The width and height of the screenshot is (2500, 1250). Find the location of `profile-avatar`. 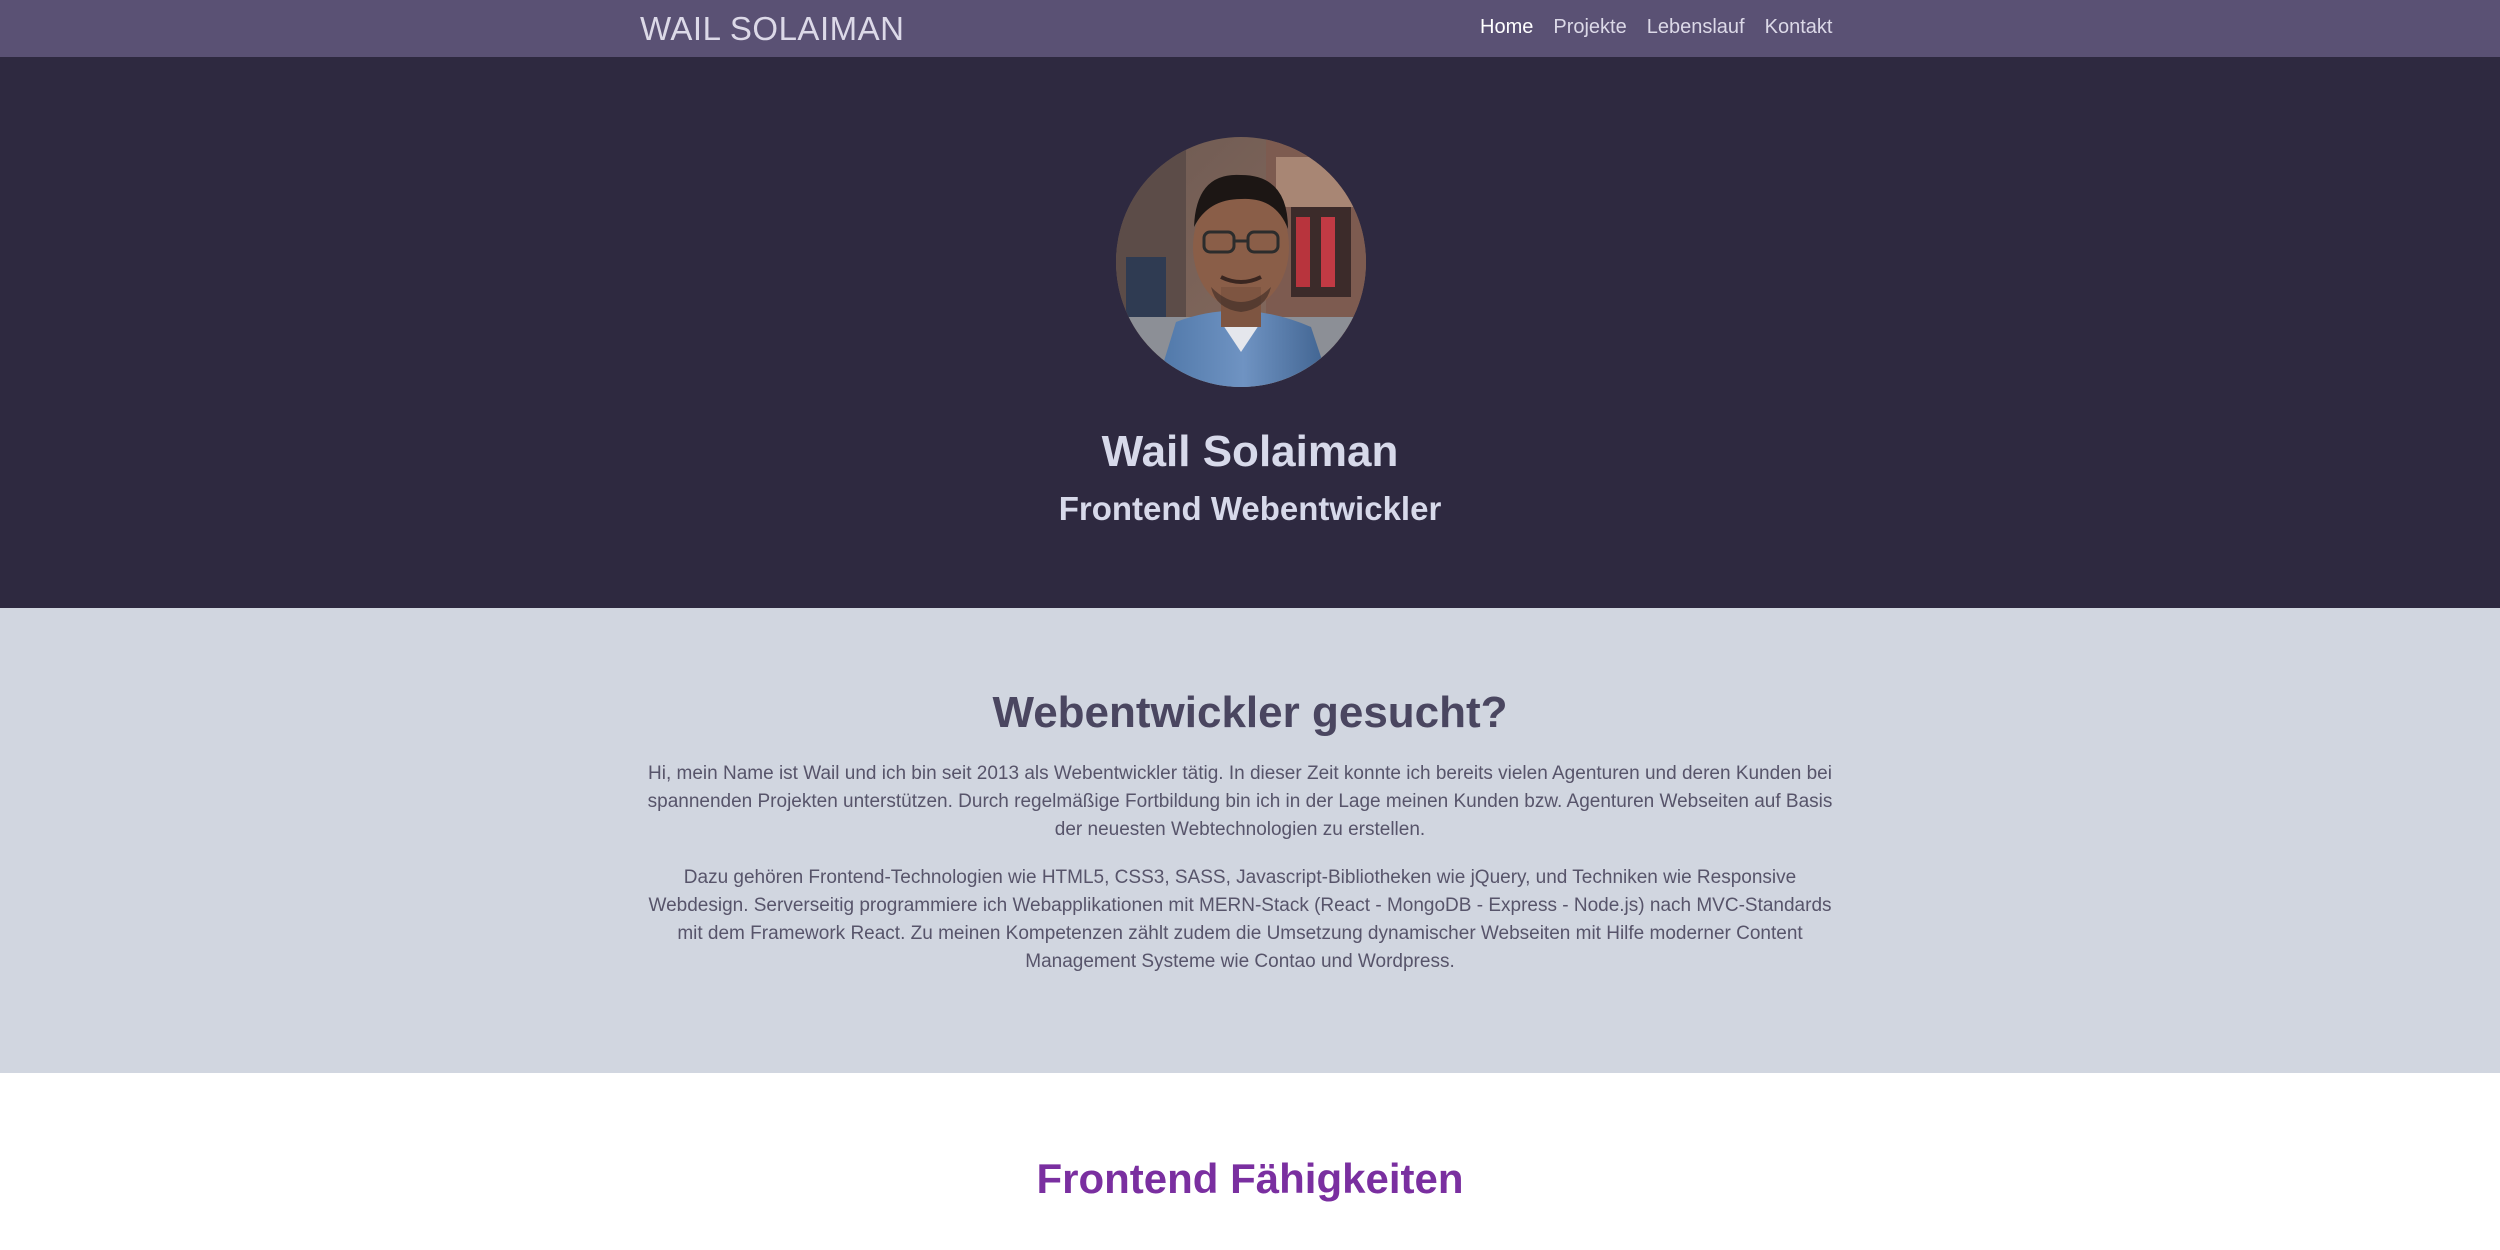

profile-avatar is located at coordinates (1241, 262).